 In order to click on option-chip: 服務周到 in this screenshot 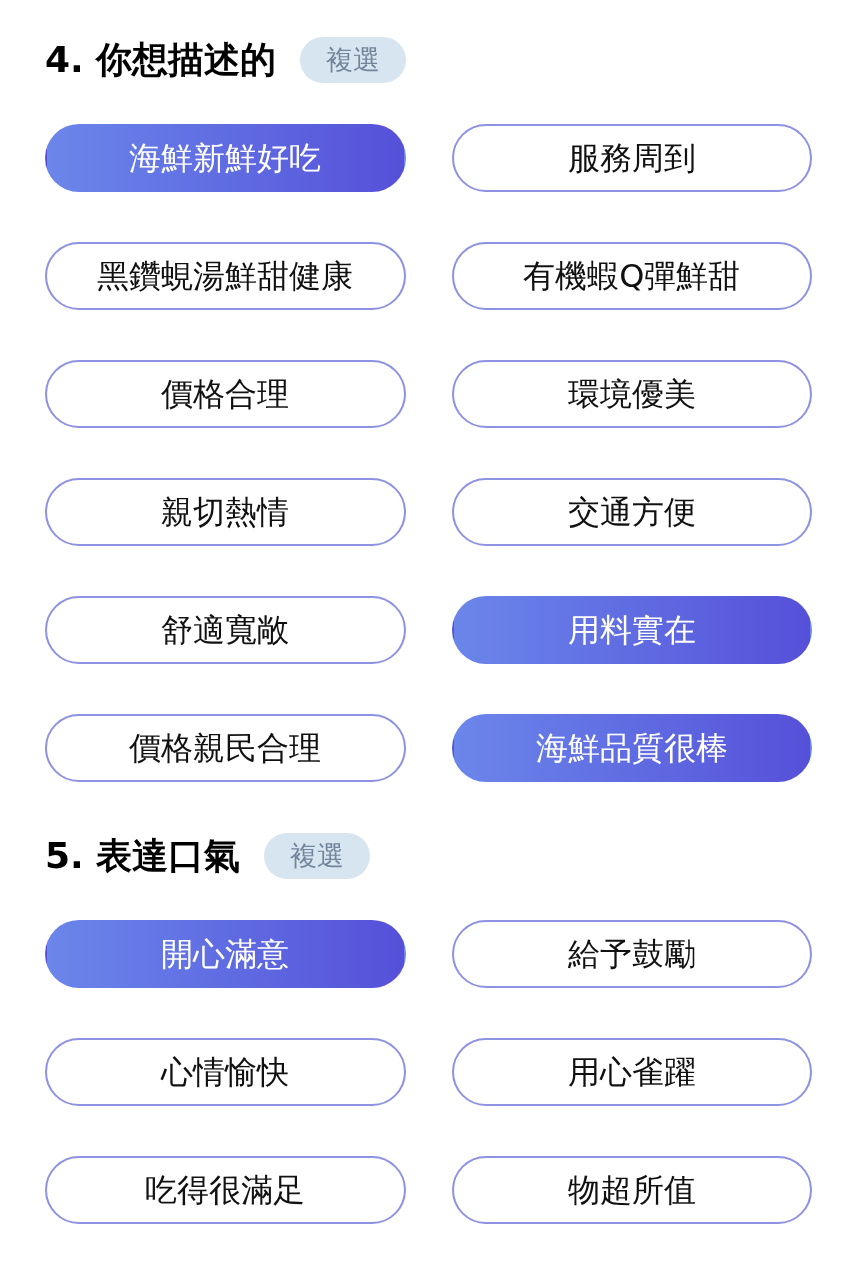, I will do `click(631, 158)`.